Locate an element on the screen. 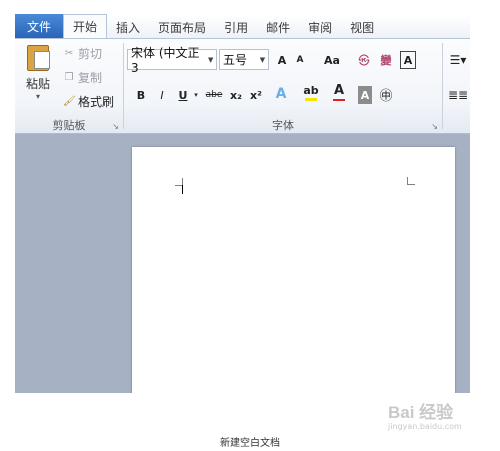 The width and height of the screenshot is (500, 451). enclose-characters-button: ㊥ is located at coordinates (386, 94).